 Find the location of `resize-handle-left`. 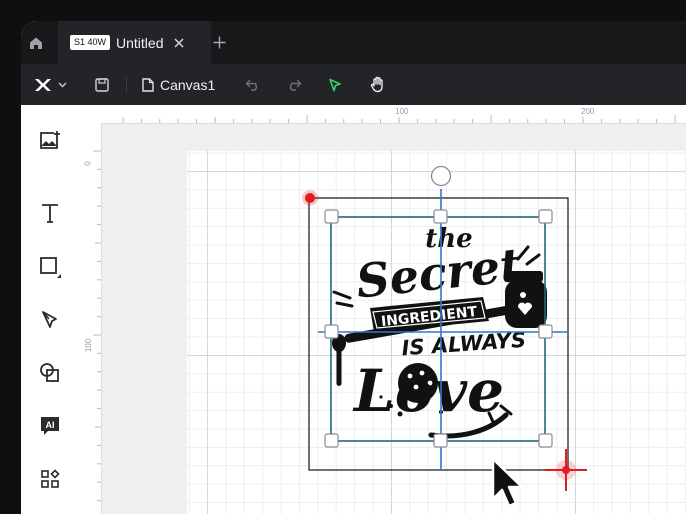

resize-handle-left is located at coordinates (331, 331).